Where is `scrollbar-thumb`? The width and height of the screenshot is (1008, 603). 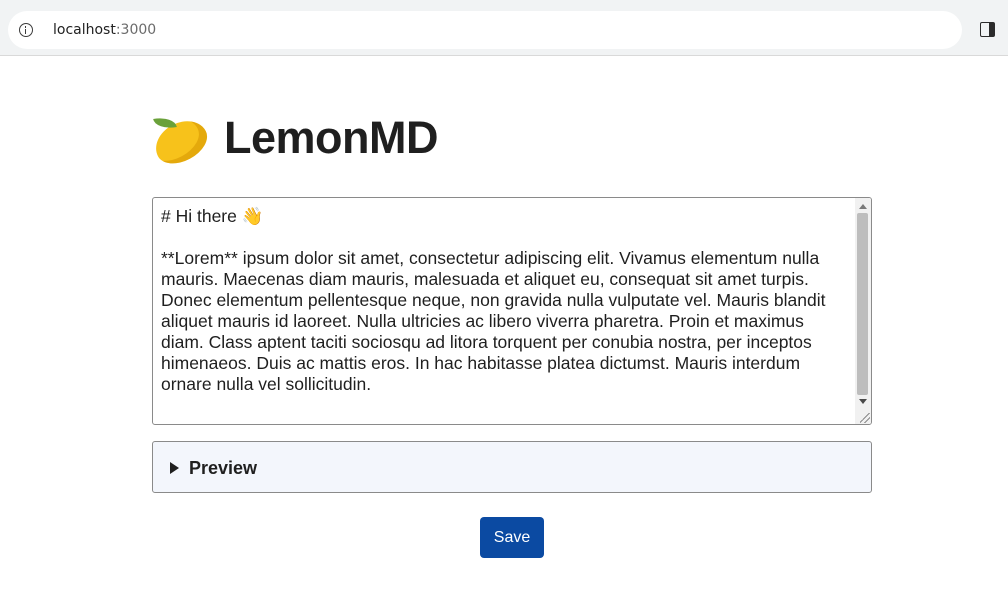
scrollbar-thumb is located at coordinates (862, 304).